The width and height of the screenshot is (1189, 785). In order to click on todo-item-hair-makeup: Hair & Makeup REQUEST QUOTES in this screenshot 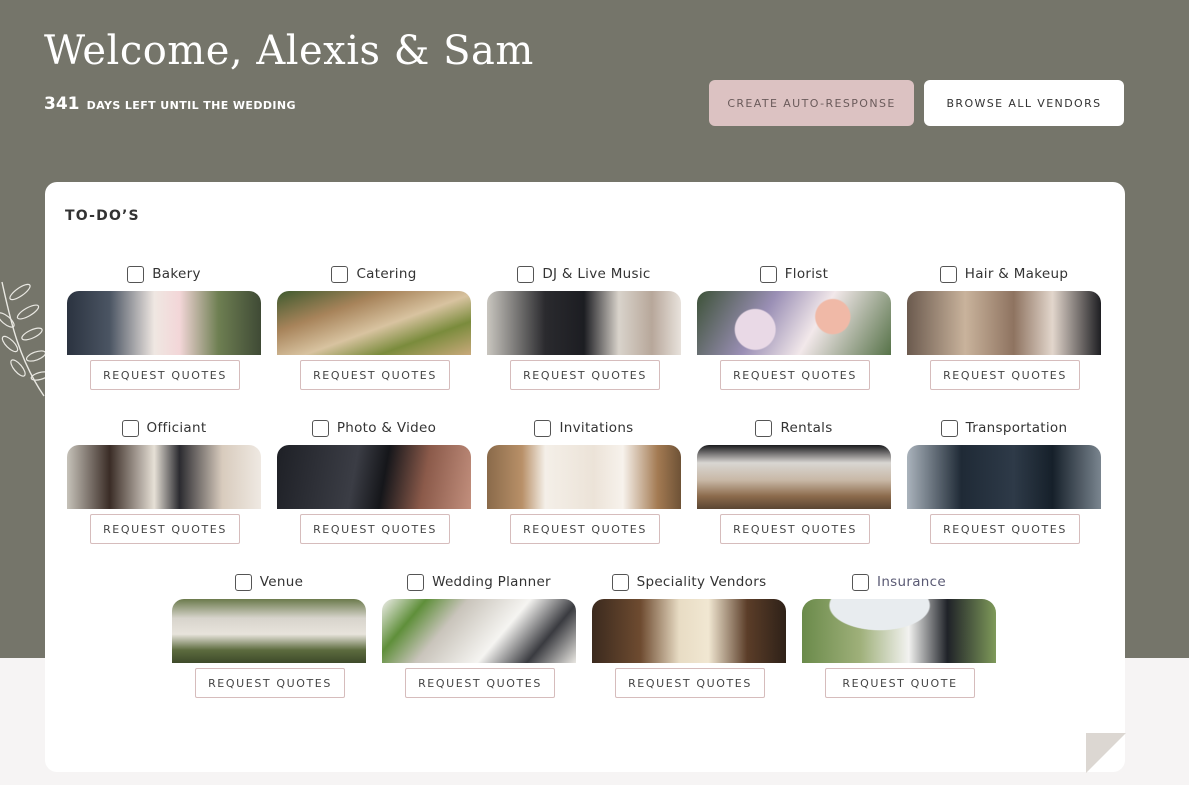, I will do `click(1004, 327)`.